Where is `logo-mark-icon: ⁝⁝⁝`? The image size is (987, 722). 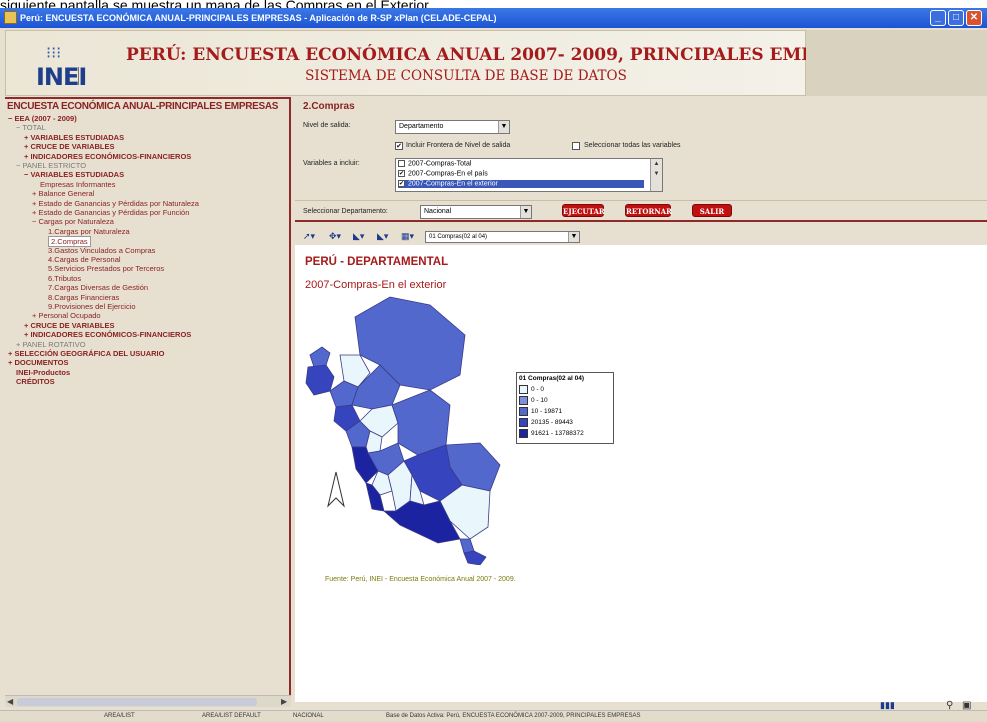
logo-mark-icon: ⁝⁝⁝ is located at coordinates (54, 53).